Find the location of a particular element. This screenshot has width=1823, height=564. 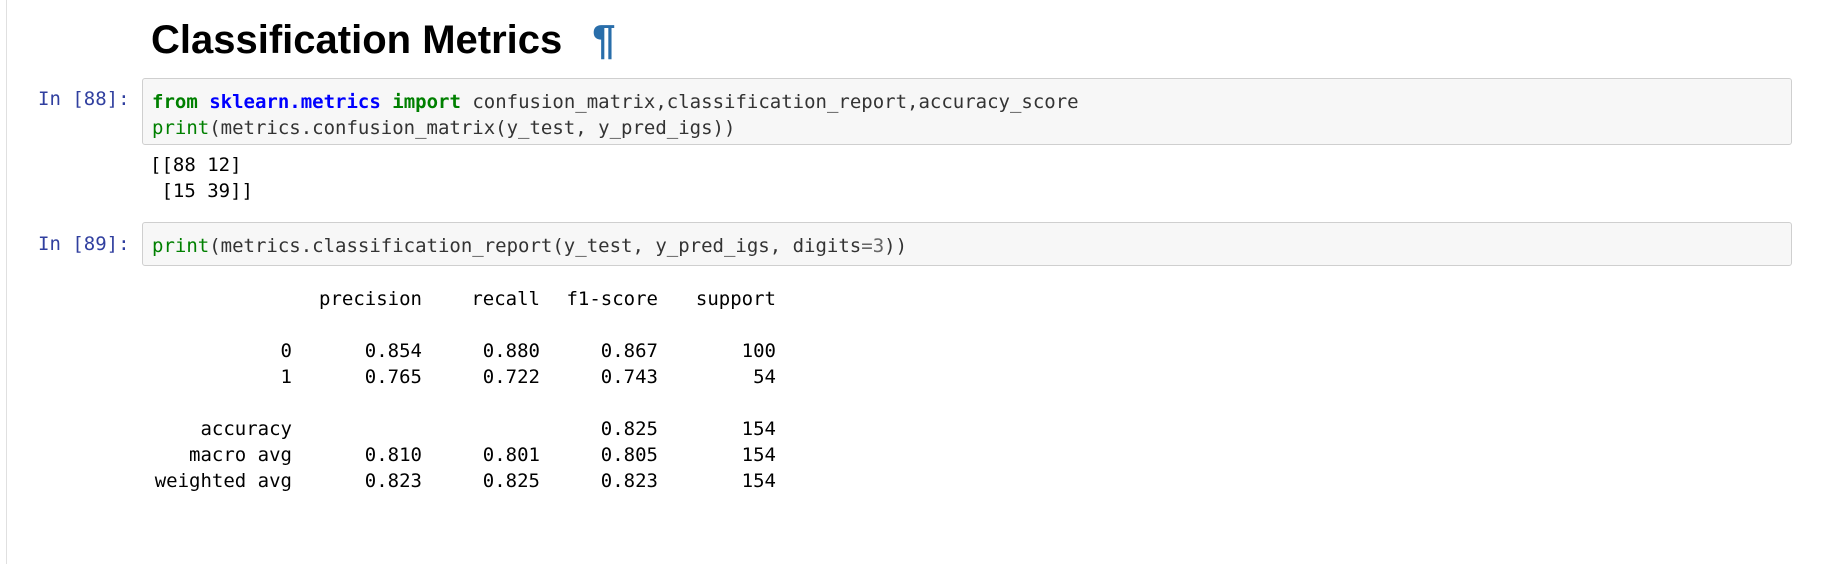

code-token: import is located at coordinates (426, 102).